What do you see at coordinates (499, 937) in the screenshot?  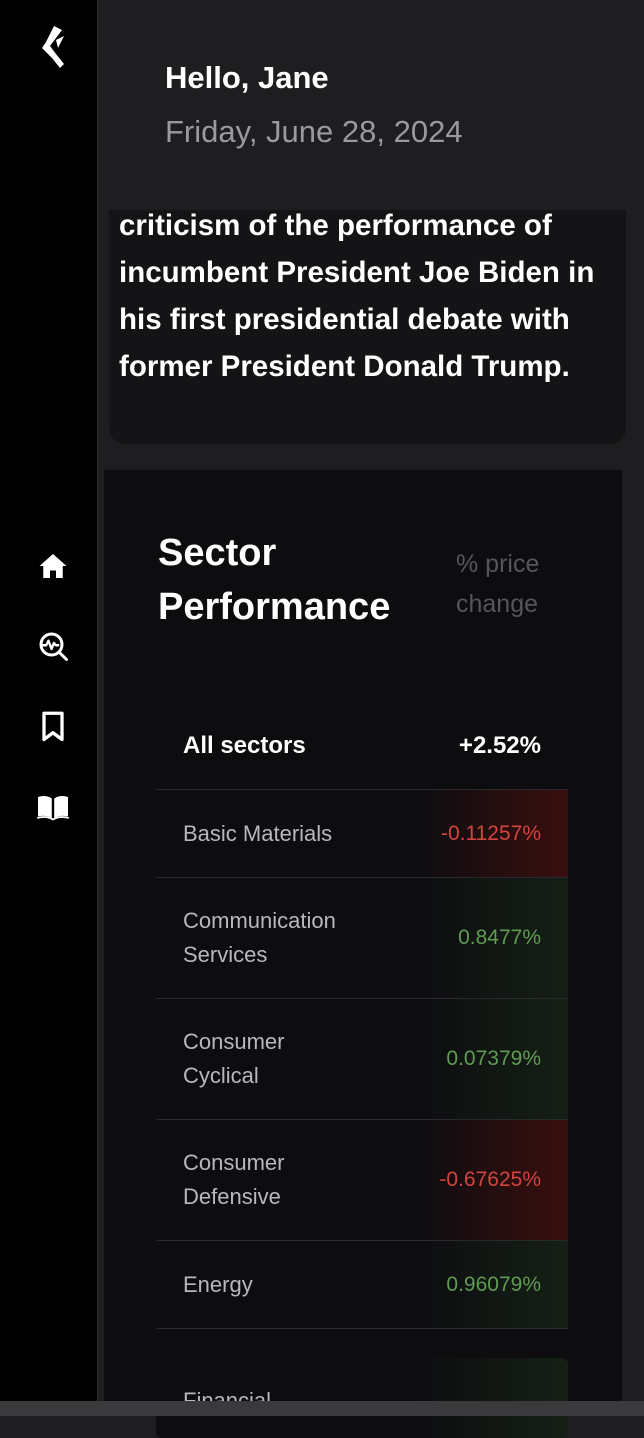 I see `sector-value: 0.8477%` at bounding box center [499, 937].